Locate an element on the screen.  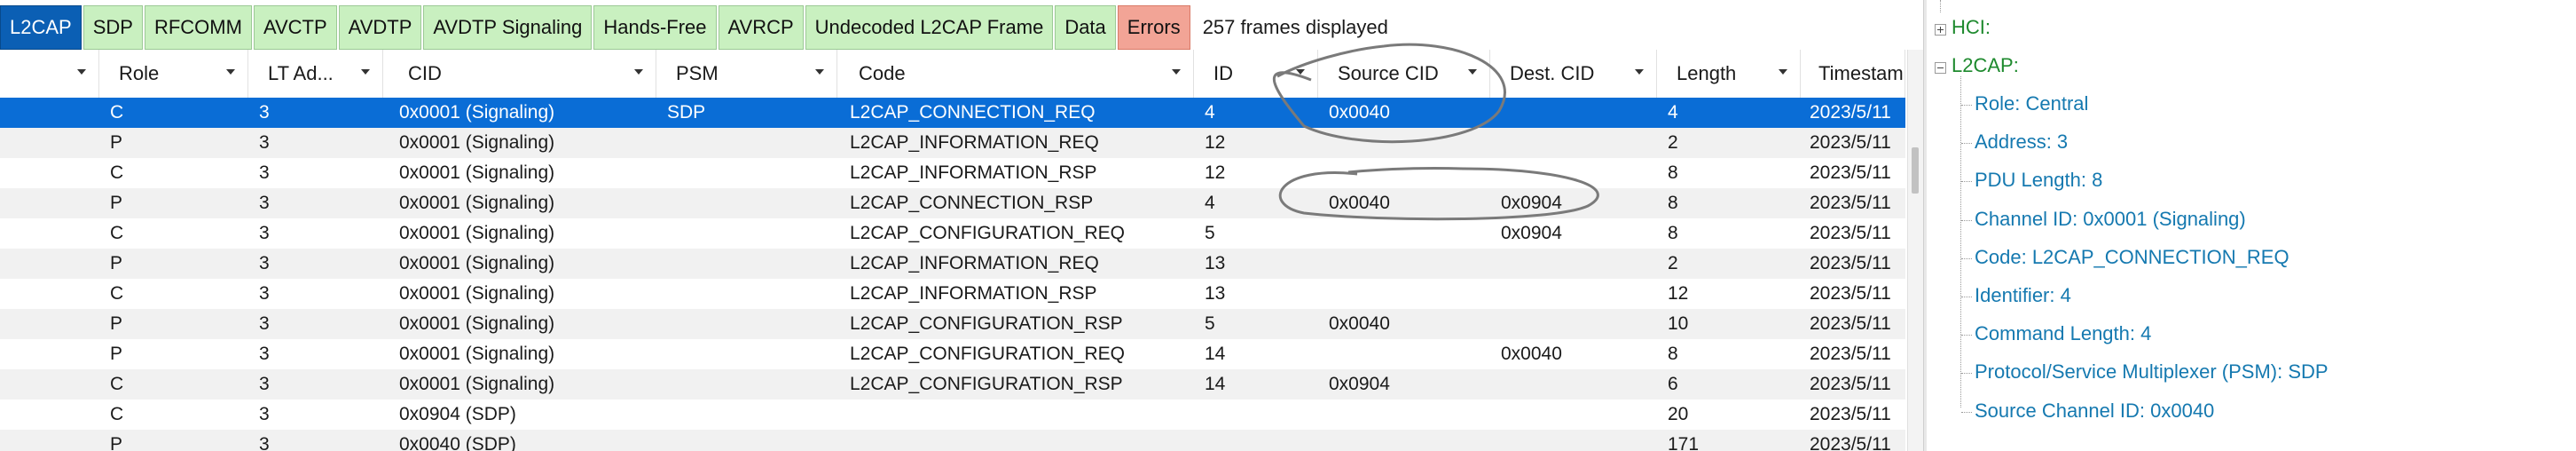
tab-avdtp-signaling: AVDTP Signaling is located at coordinates (508, 27).